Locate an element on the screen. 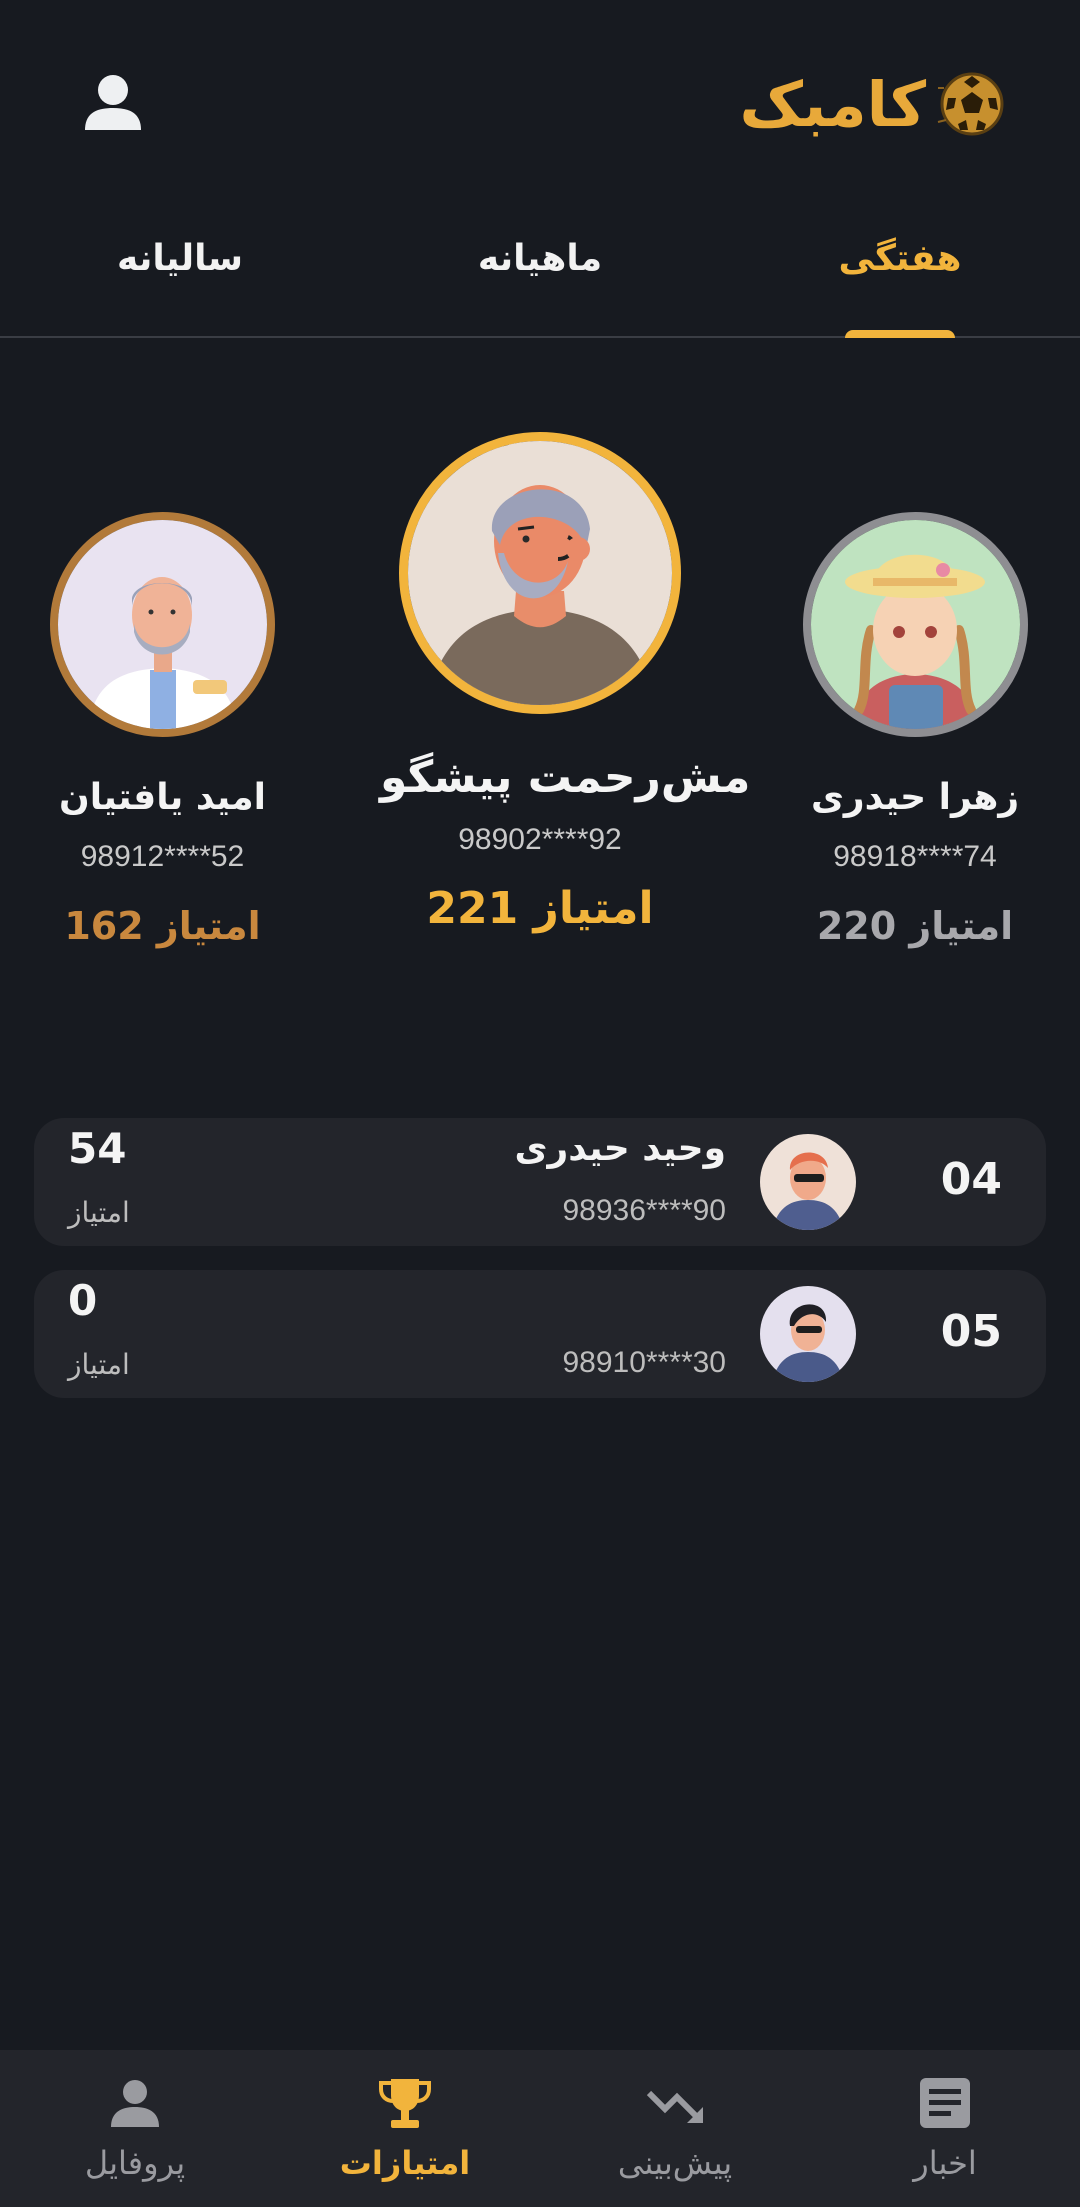 This screenshot has height=2207, width=1080. tab-monthly: ماهیانه is located at coordinates (540, 258).